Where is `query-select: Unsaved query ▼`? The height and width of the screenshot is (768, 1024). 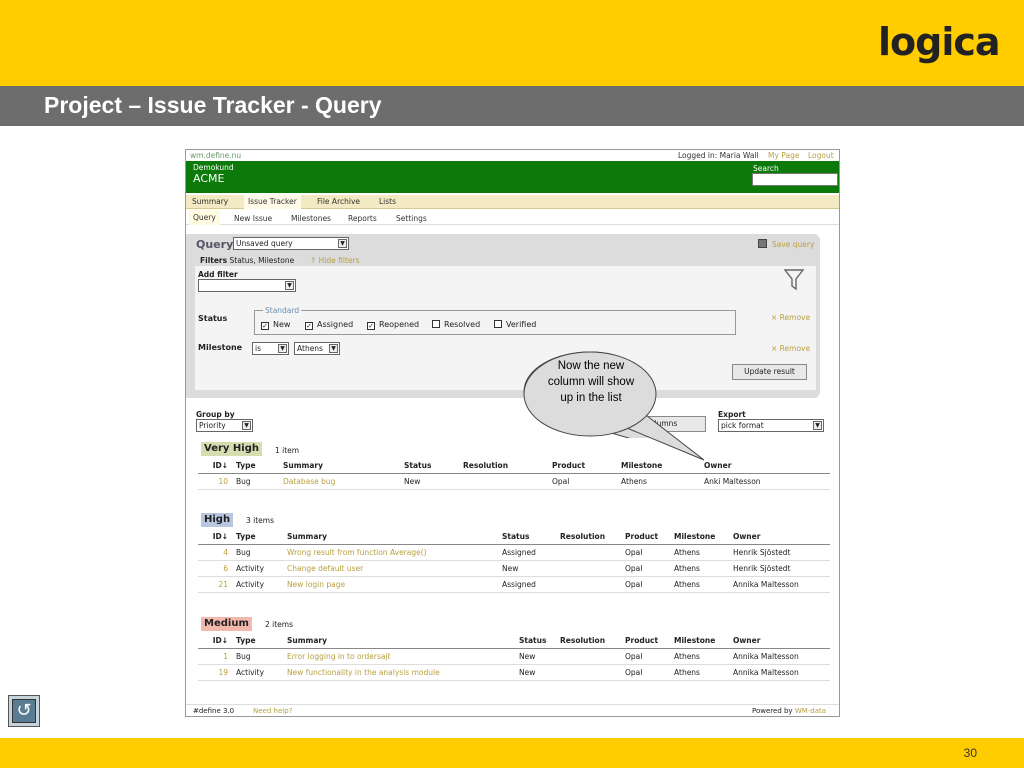 query-select: Unsaved query ▼ is located at coordinates (291, 243).